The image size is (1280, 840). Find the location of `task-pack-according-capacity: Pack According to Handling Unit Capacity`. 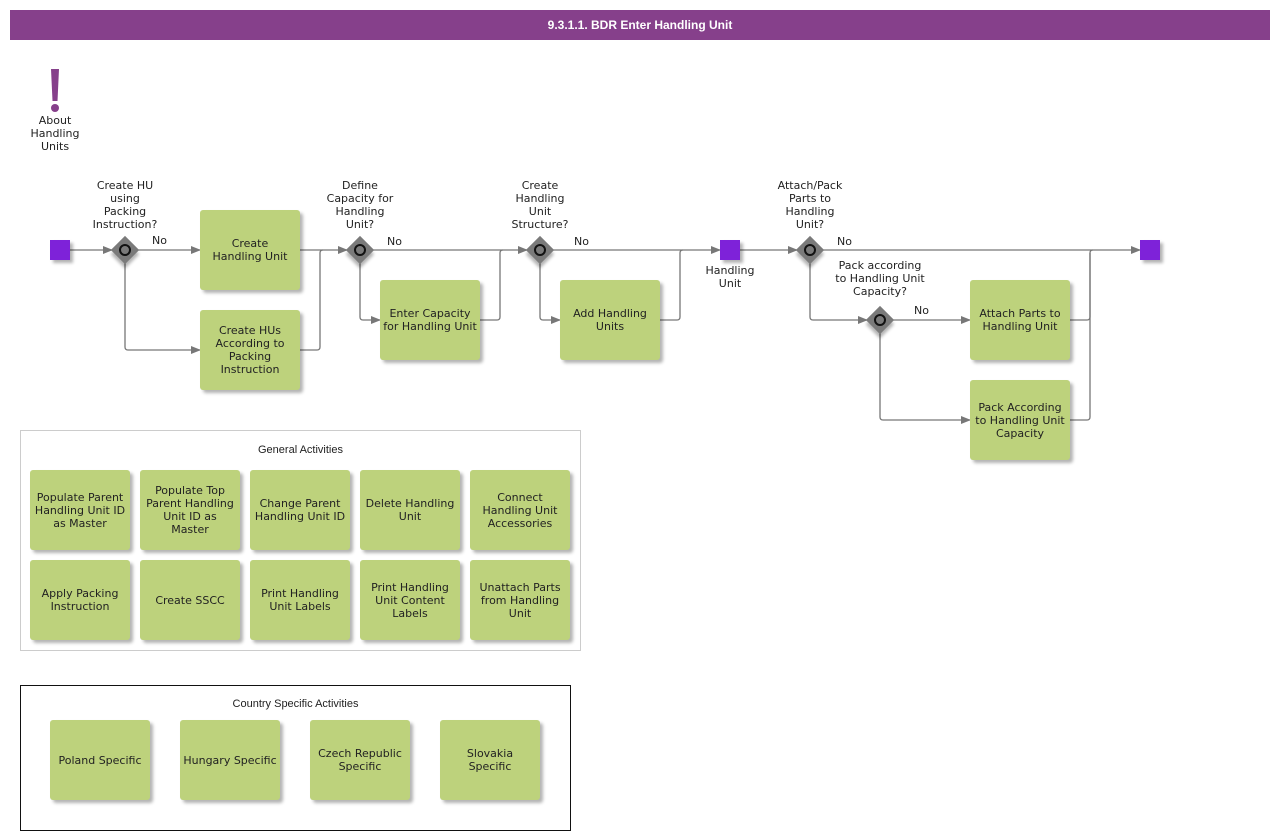

task-pack-according-capacity: Pack According to Handling Unit Capacity is located at coordinates (1020, 420).